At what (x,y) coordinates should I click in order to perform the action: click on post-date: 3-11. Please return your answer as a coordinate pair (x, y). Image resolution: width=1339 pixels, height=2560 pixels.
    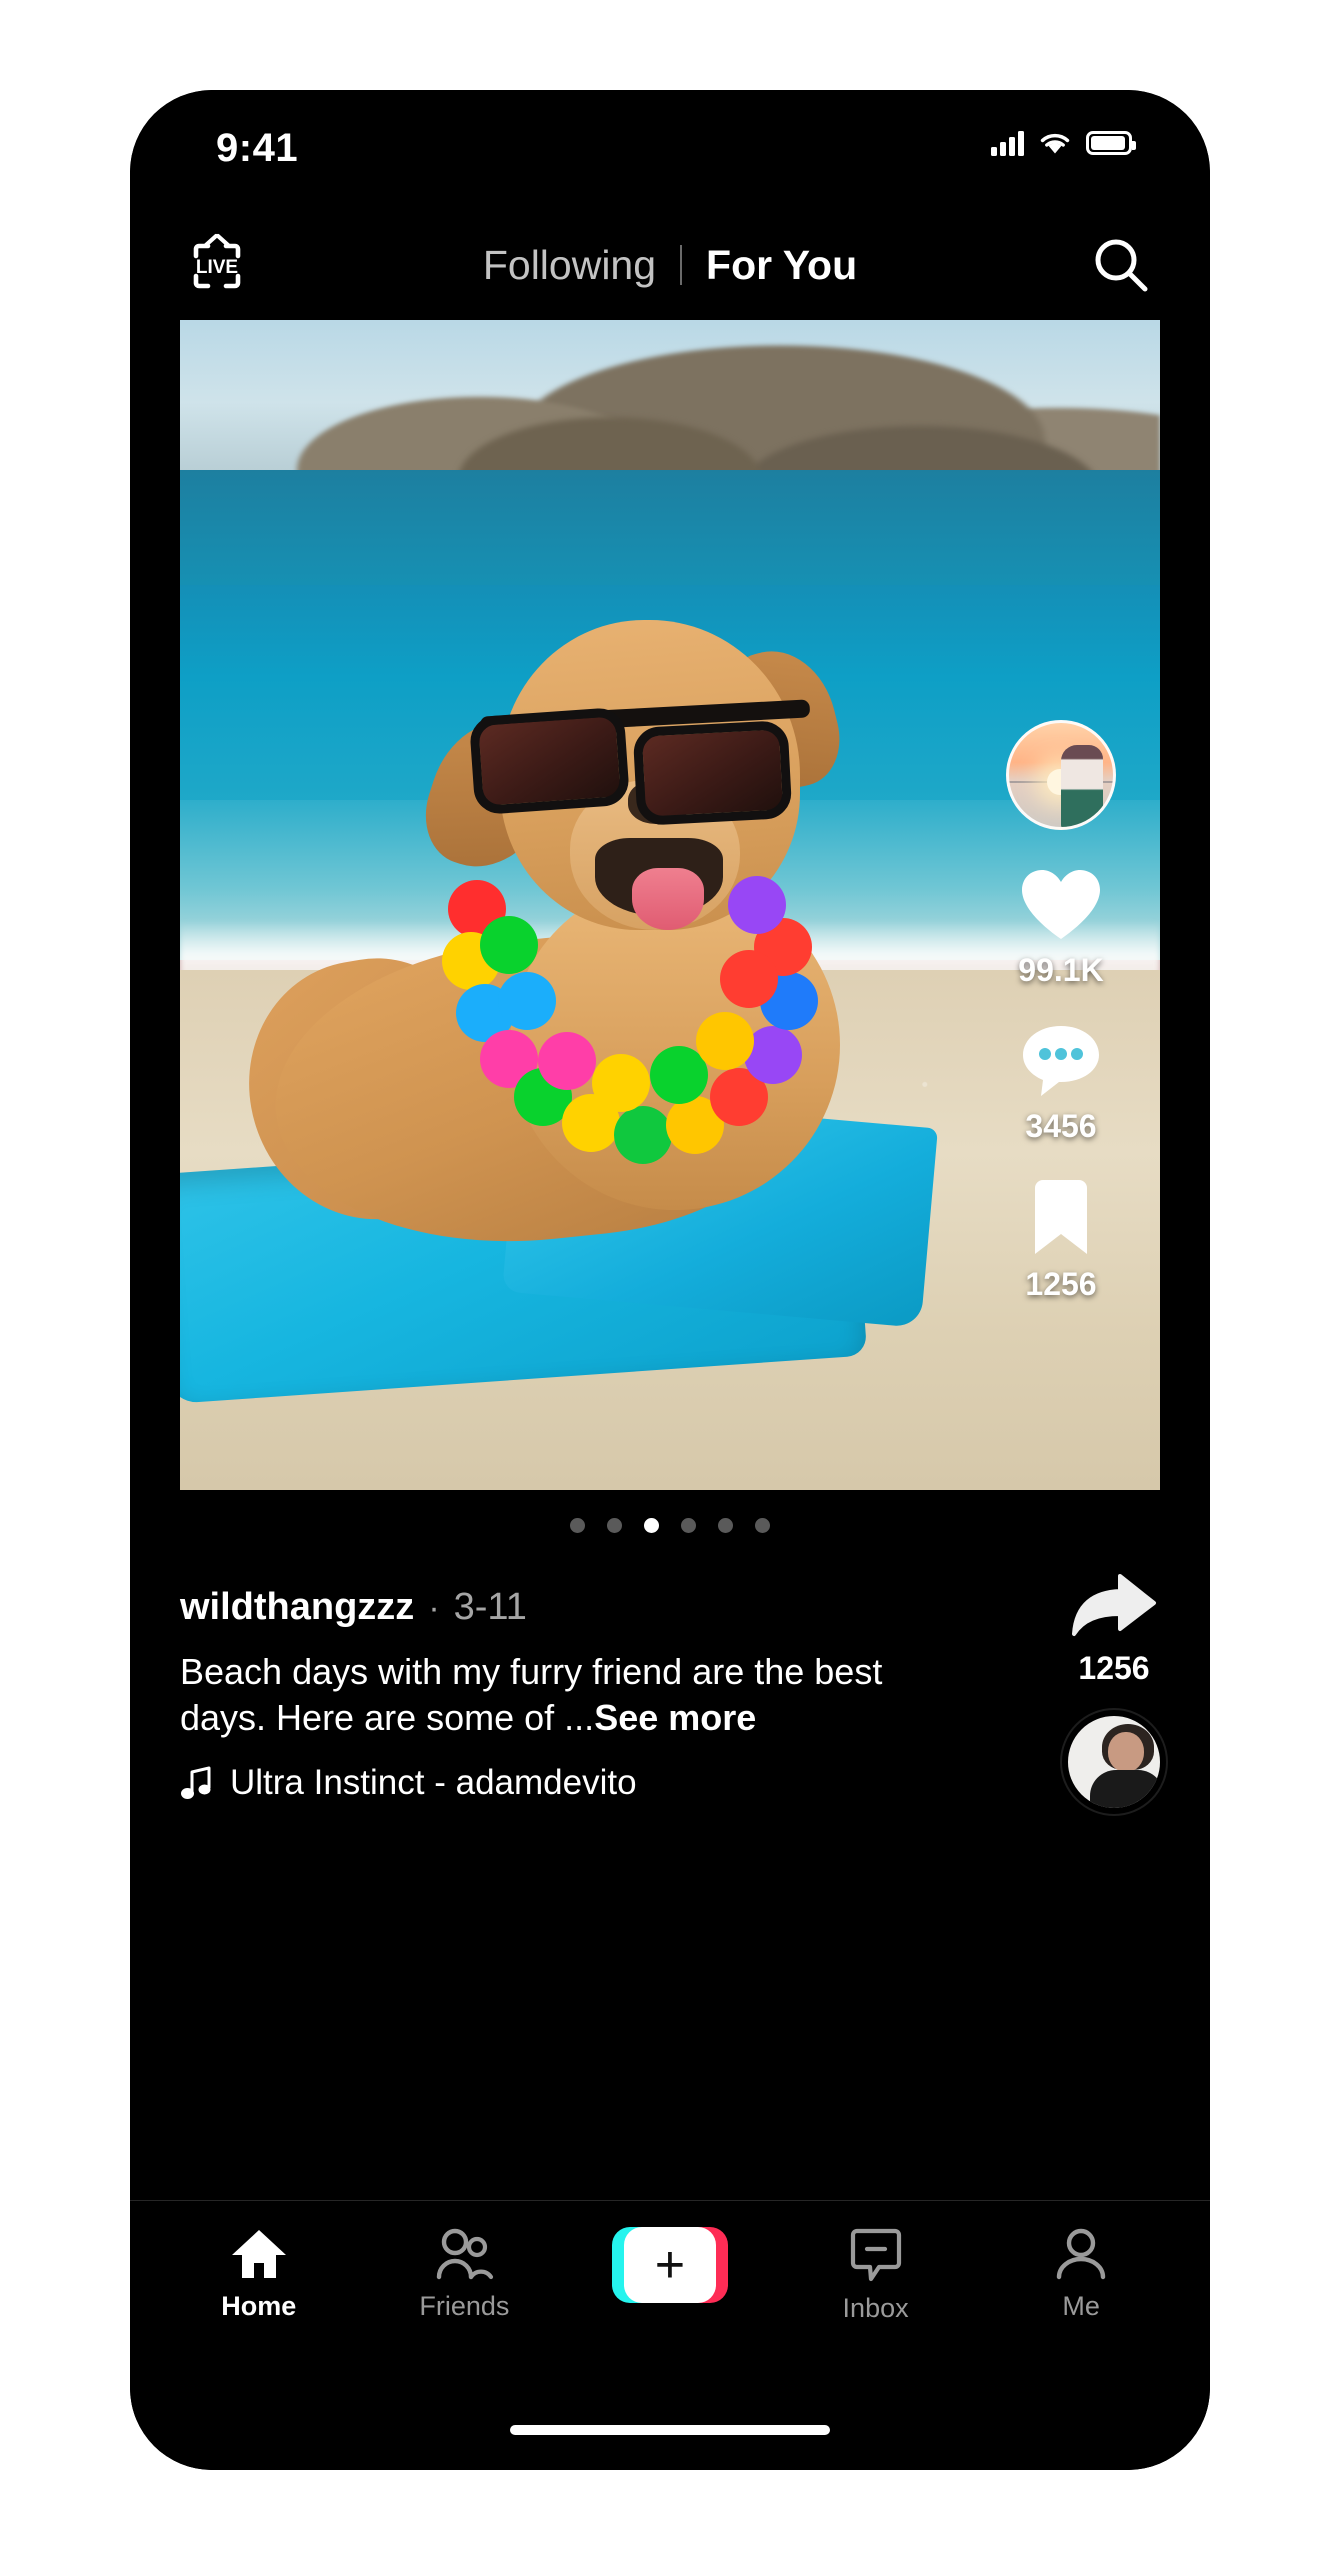
    Looking at the image, I should click on (490, 1607).